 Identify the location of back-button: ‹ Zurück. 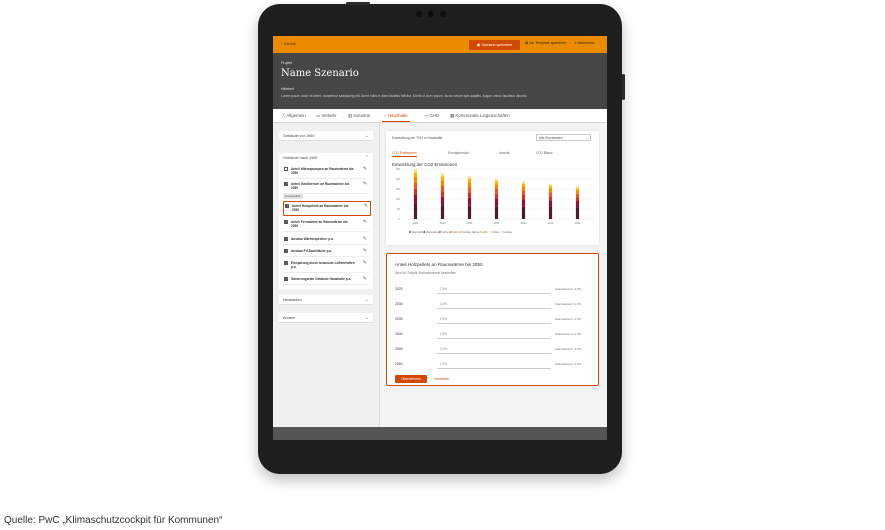
(288, 43).